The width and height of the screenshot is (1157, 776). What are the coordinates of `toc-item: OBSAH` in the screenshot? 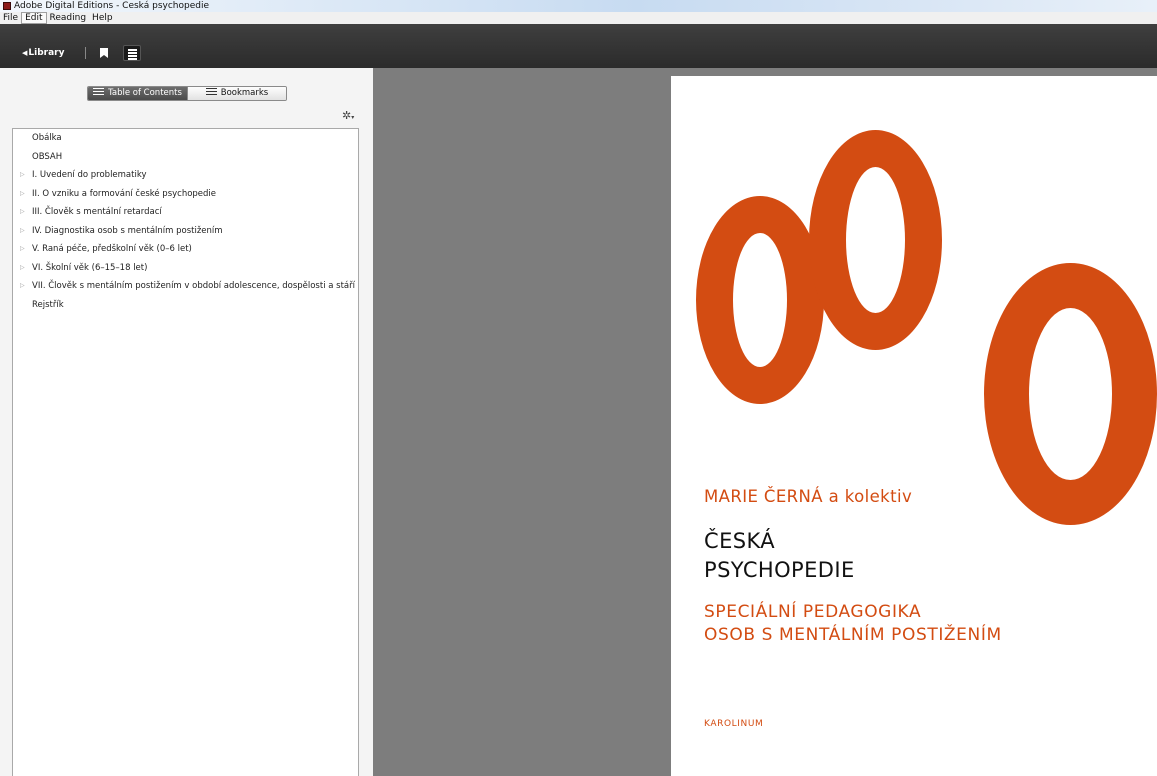 It's located at (185, 157).